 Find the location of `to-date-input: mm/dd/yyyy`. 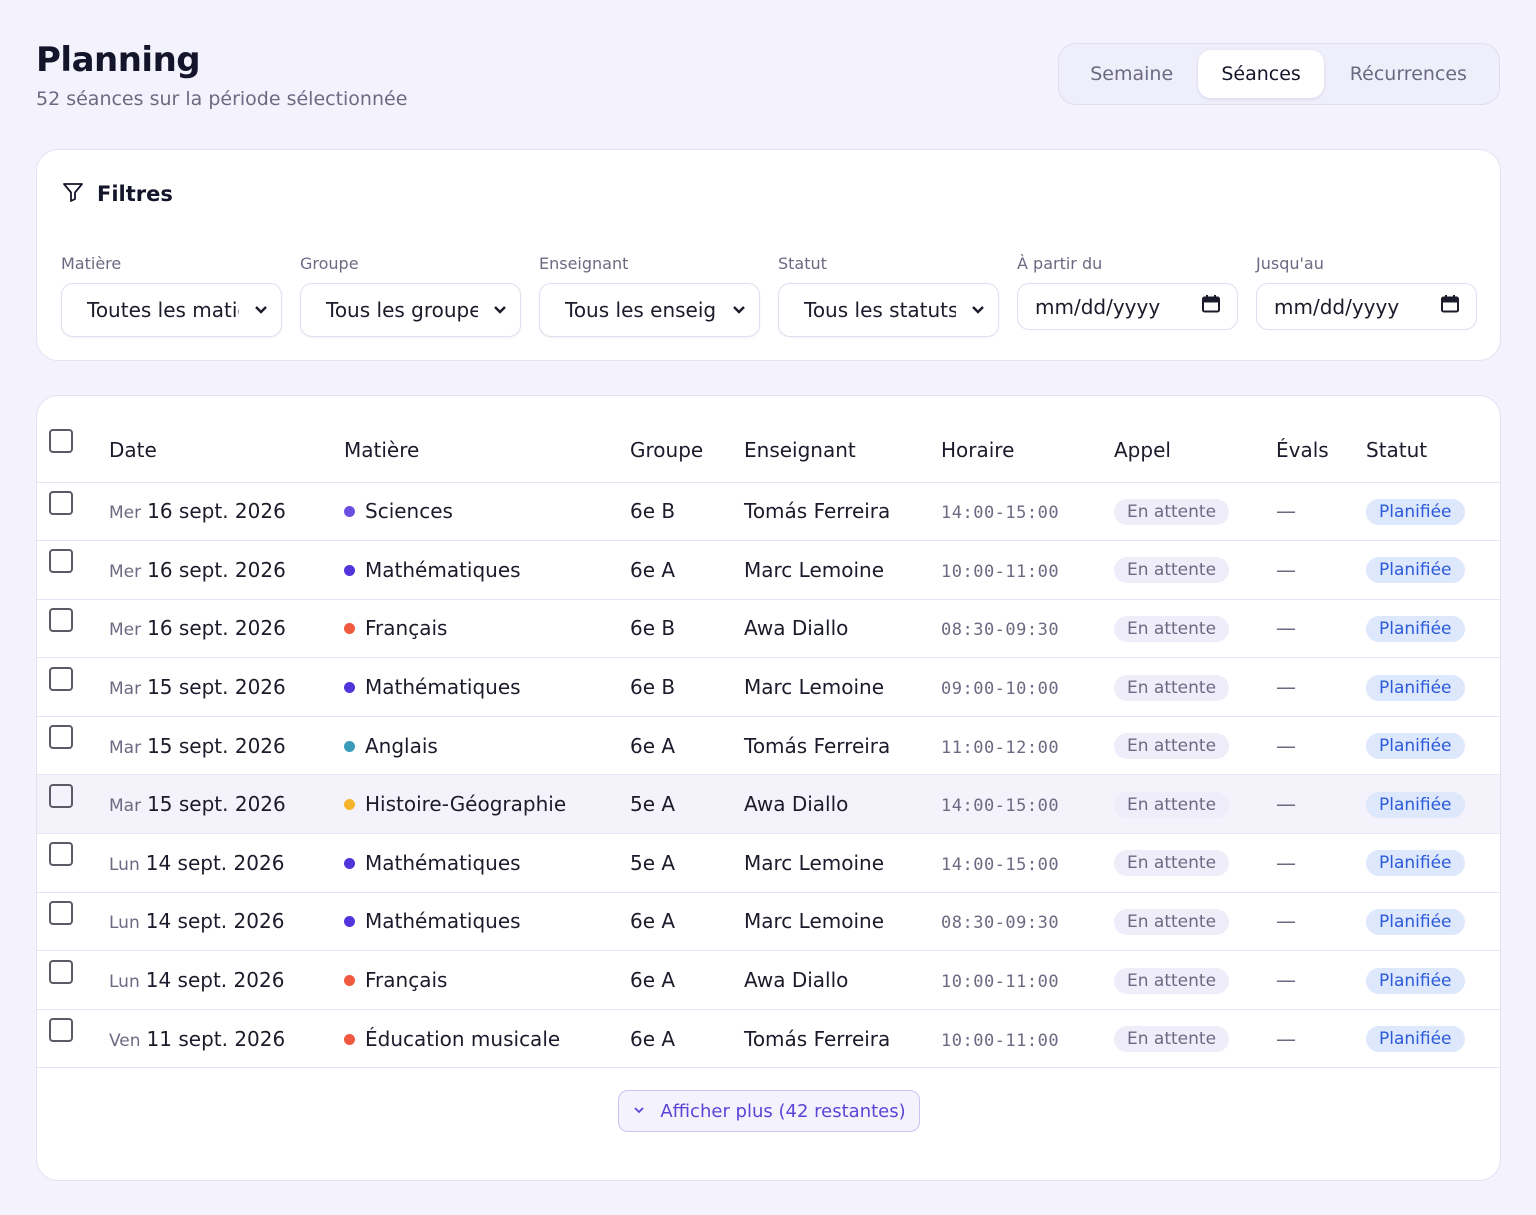

to-date-input: mm/dd/yyyy is located at coordinates (1366, 306).